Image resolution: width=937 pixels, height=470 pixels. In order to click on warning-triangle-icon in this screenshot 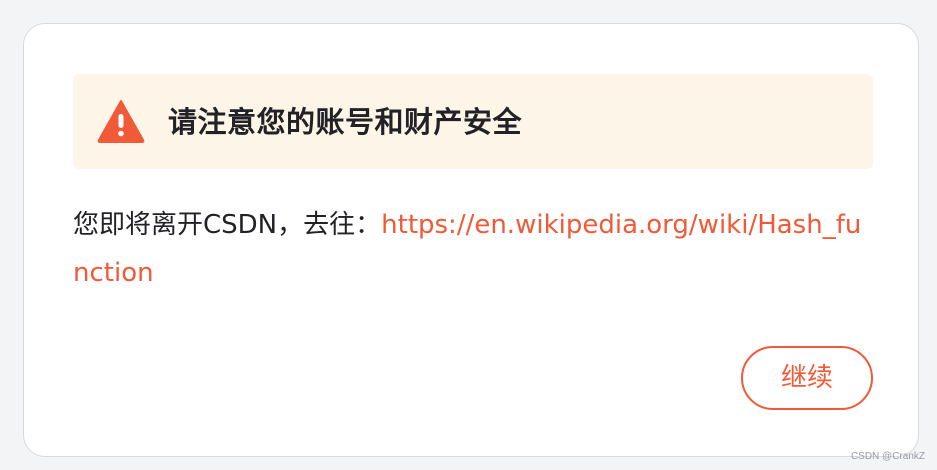, I will do `click(121, 121)`.